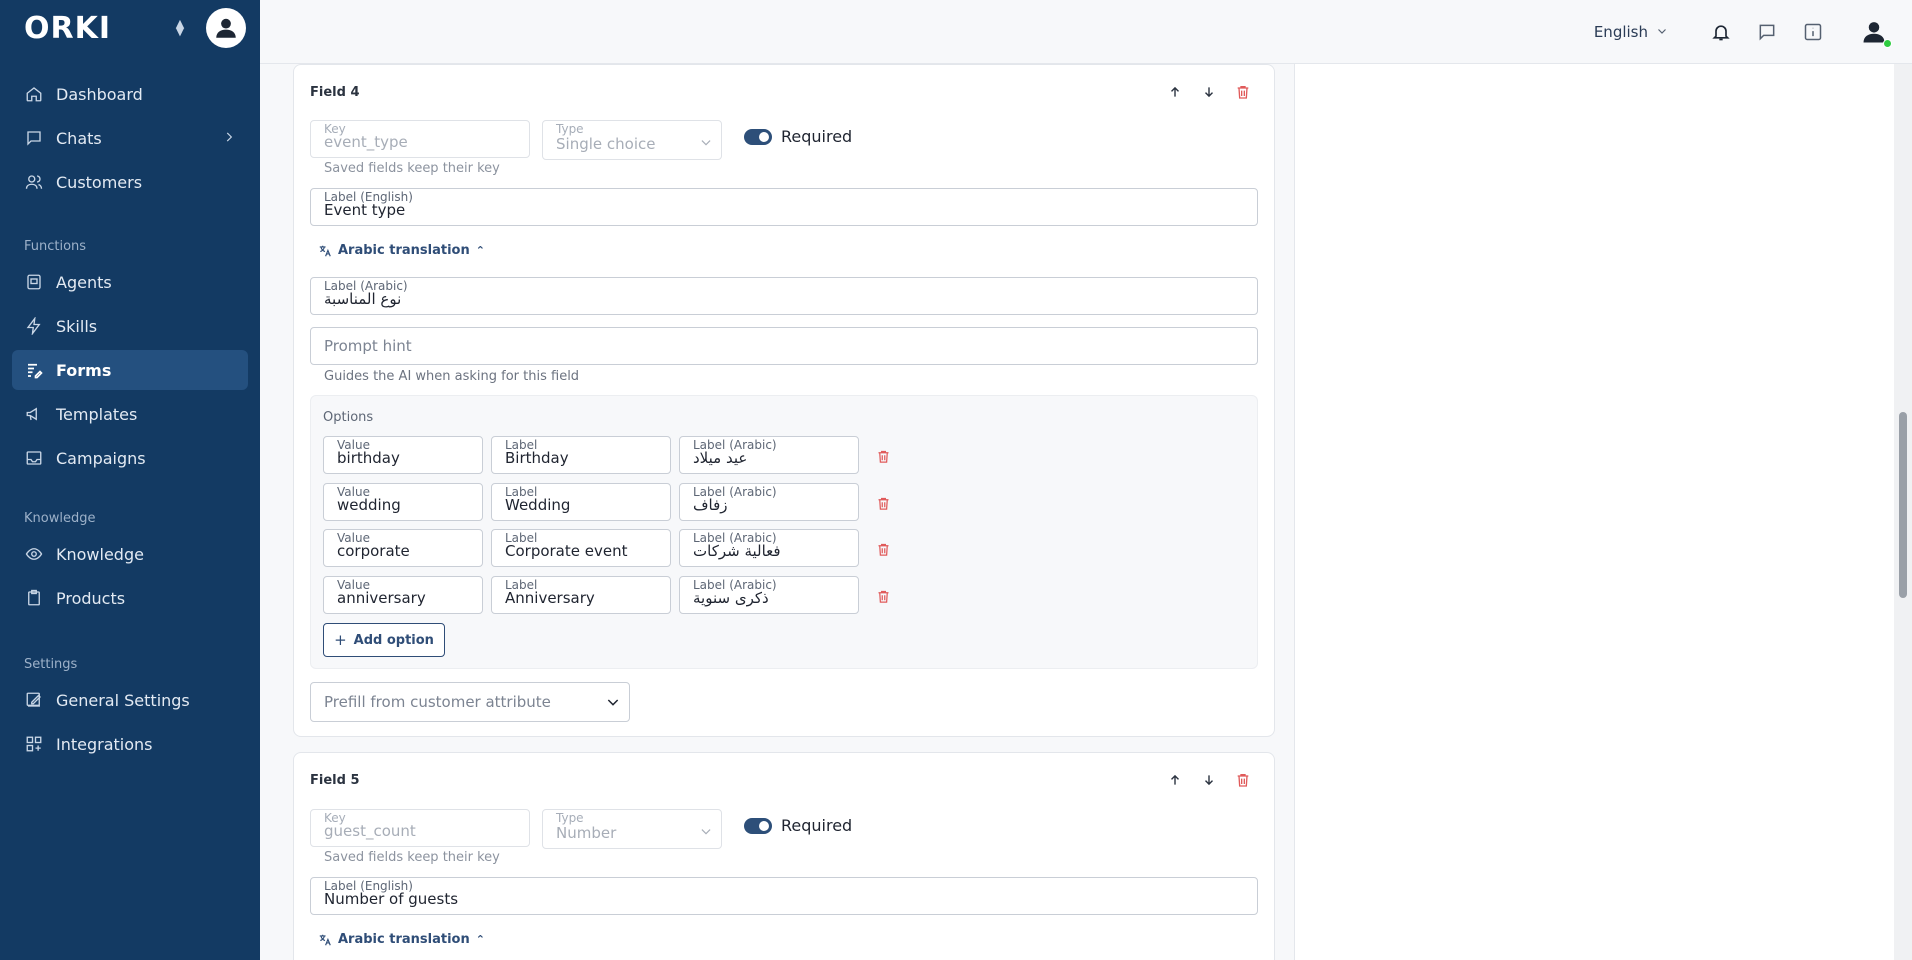 This screenshot has width=1912, height=960. I want to click on sidebar-item-agents: Agents, so click(130, 282).